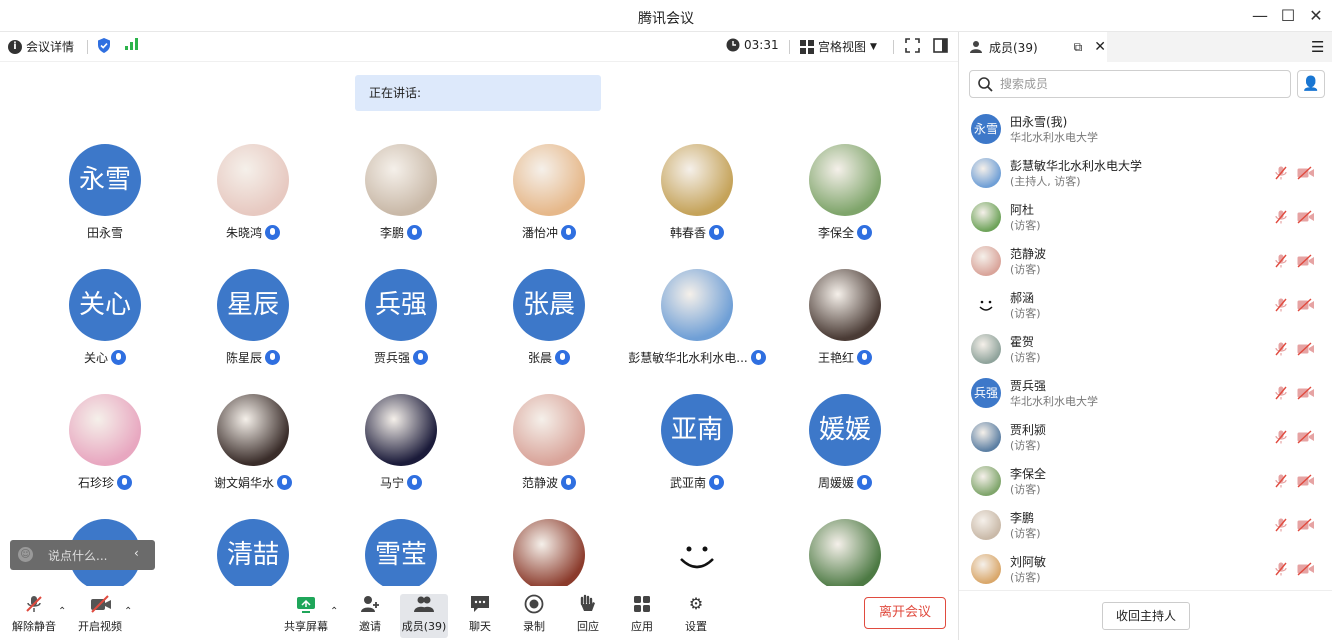  What do you see at coordinates (838, 46) in the screenshot?
I see `view-mode-dropdown: 宫格视图 ▼` at bounding box center [838, 46].